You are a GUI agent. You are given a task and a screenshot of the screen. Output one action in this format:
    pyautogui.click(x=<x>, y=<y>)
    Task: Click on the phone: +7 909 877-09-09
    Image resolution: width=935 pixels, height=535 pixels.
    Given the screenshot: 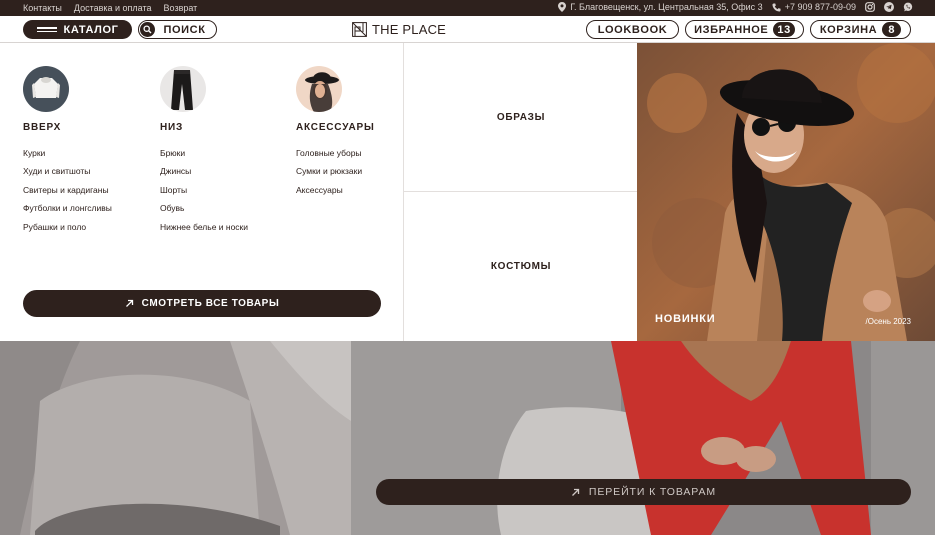 What is the action you would take?
    pyautogui.click(x=814, y=7)
    